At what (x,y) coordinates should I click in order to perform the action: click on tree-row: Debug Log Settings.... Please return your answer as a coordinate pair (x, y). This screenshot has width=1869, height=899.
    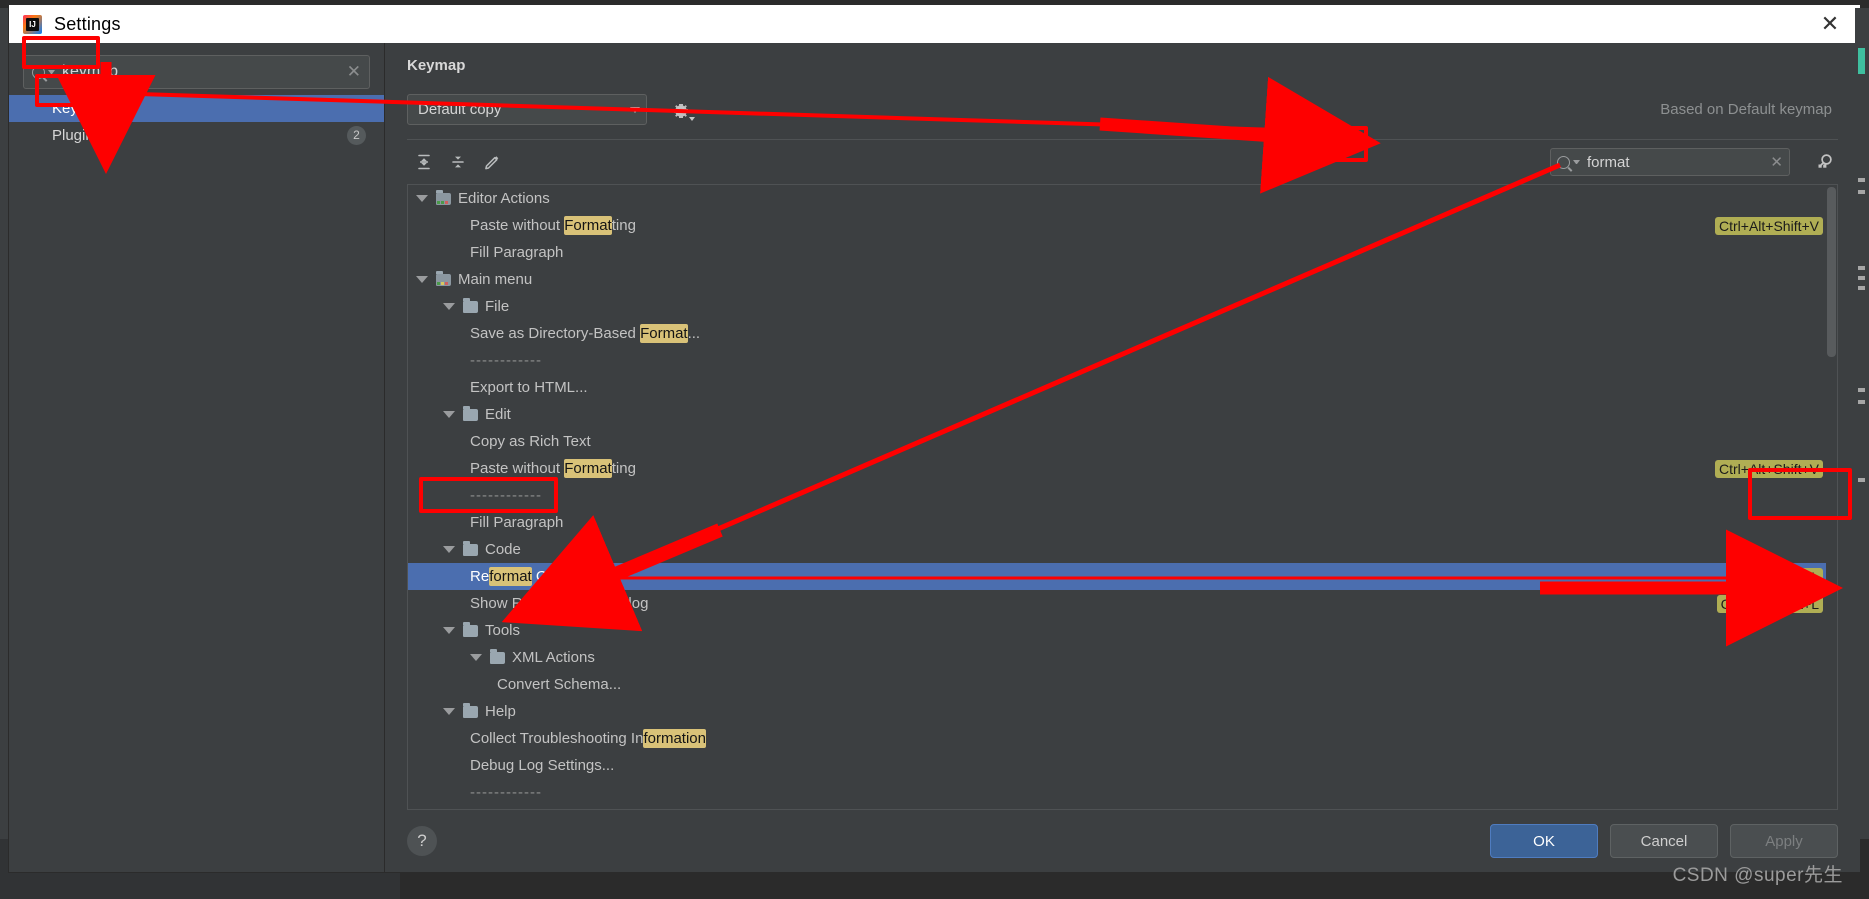
    Looking at the image, I should click on (1122, 765).